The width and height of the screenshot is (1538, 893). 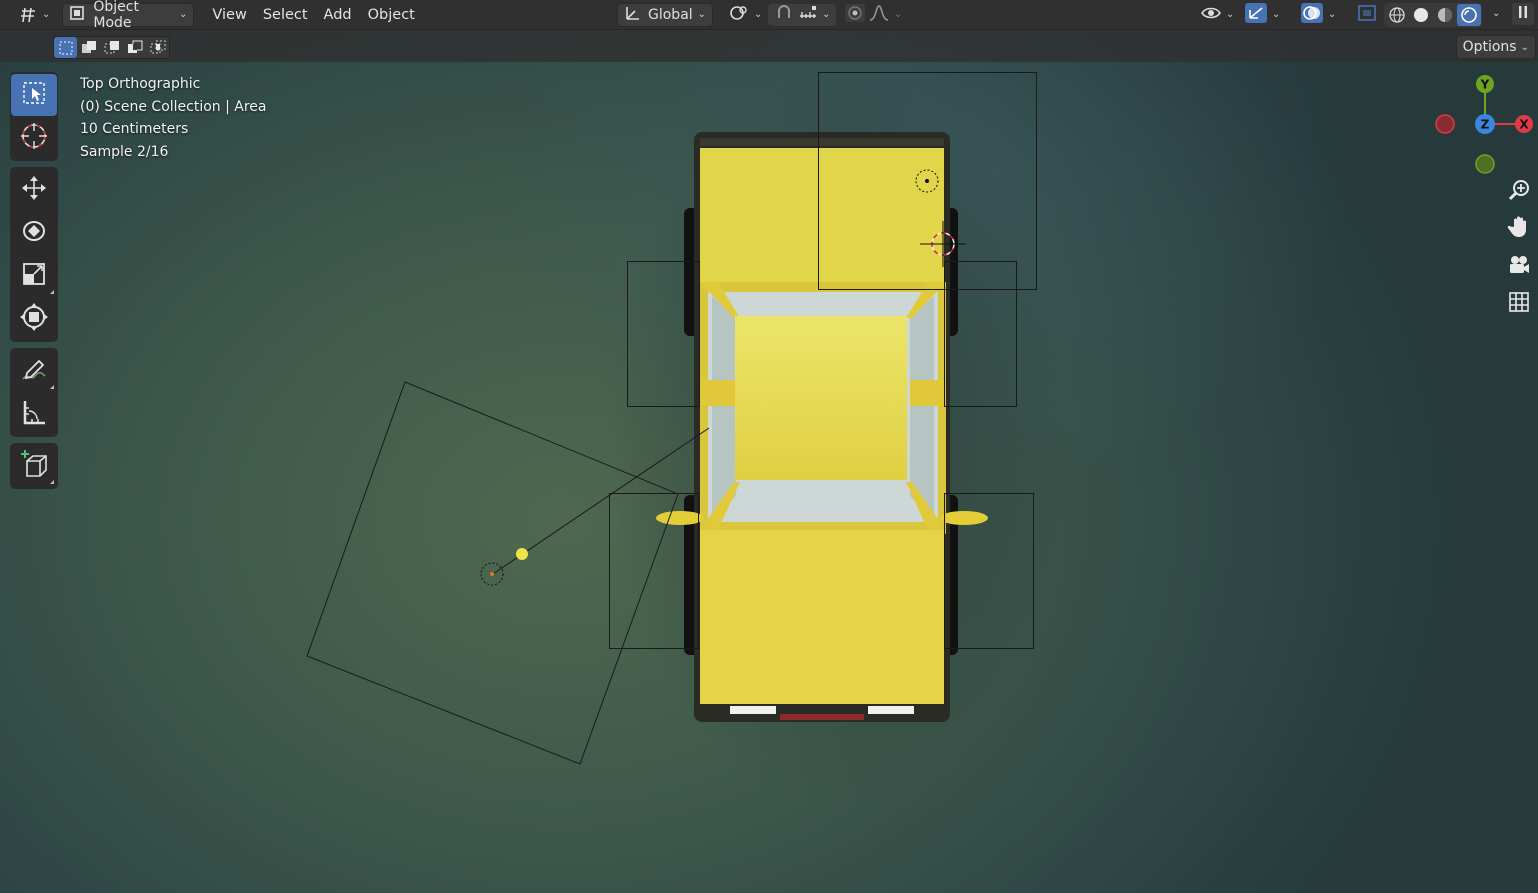 I want to click on overlay-toggle: ⌄, so click(x=1318, y=15).